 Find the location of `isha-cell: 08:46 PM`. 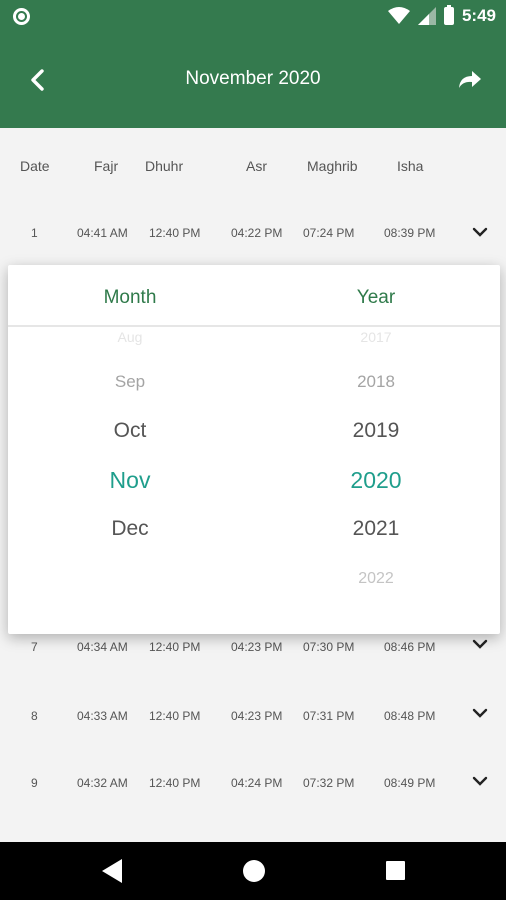

isha-cell: 08:46 PM is located at coordinates (410, 647).